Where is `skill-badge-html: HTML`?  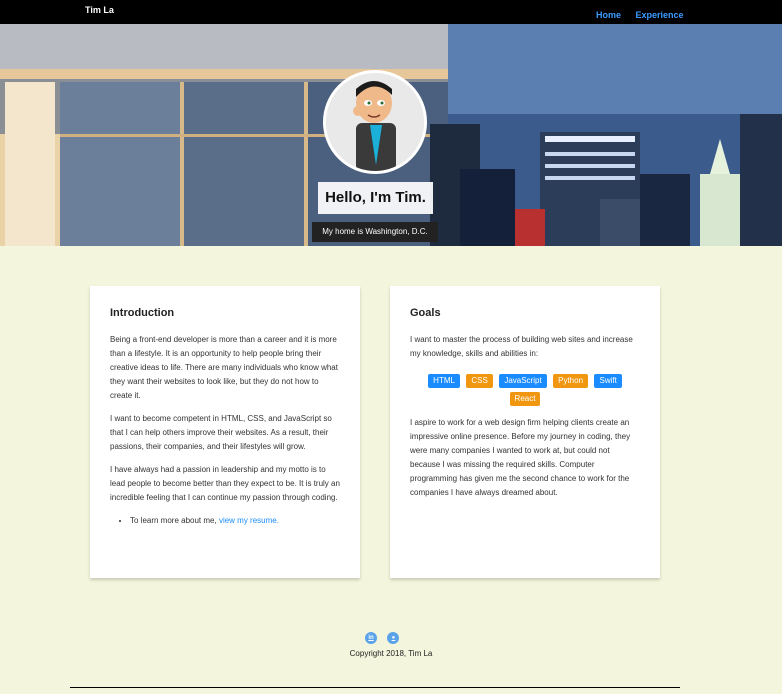
skill-badge-html: HTML is located at coordinates (444, 381).